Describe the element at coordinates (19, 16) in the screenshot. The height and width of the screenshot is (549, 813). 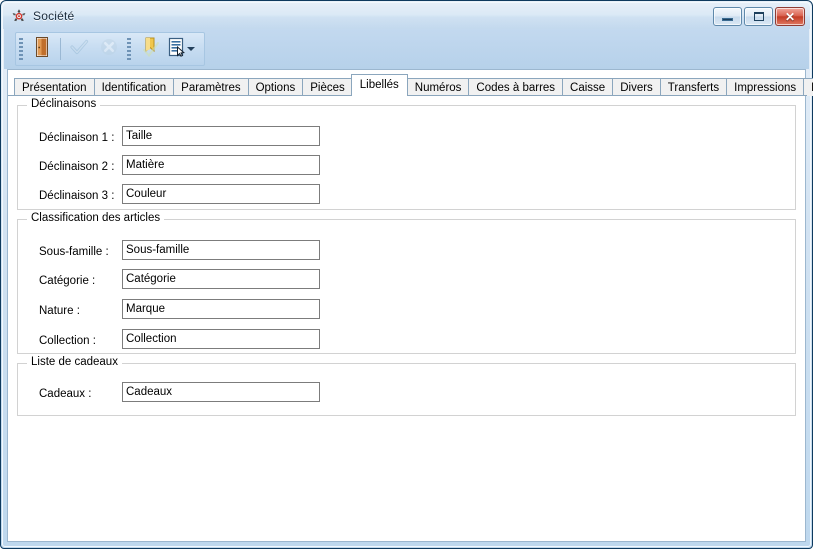
I see `app-logo-icon` at that location.